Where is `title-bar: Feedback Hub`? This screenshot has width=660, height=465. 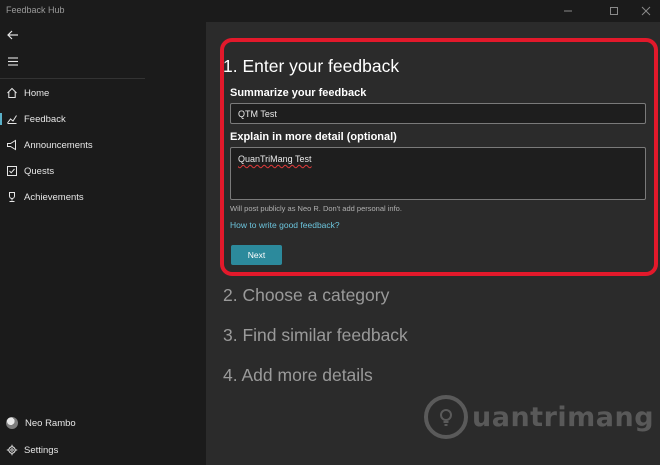 title-bar: Feedback Hub is located at coordinates (330, 11).